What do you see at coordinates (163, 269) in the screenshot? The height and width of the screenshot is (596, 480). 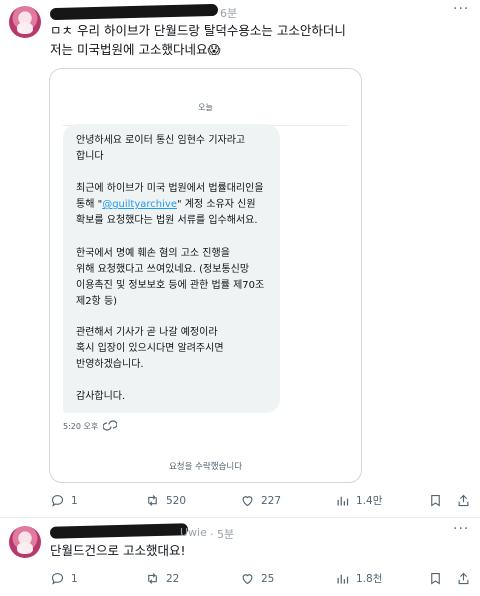 I see `message-line: 위해 요청했다고 쓰여있네요. (정보통신망` at bounding box center [163, 269].